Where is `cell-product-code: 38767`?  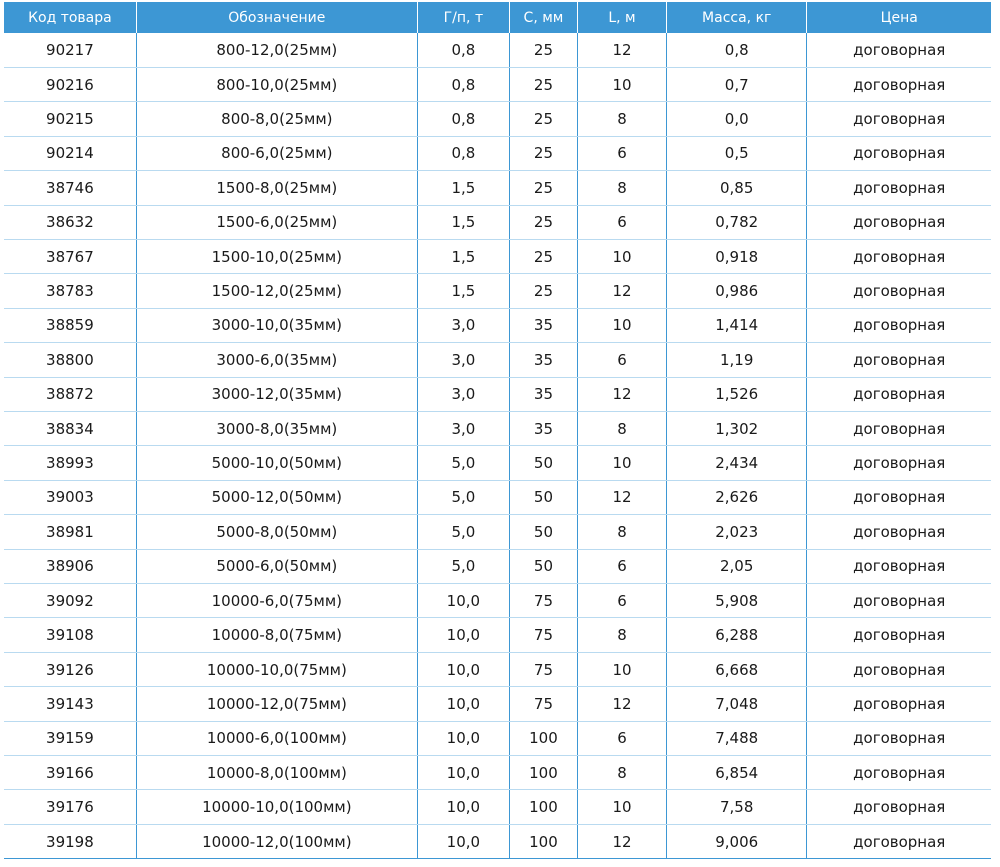 cell-product-code: 38767 is located at coordinates (70, 257).